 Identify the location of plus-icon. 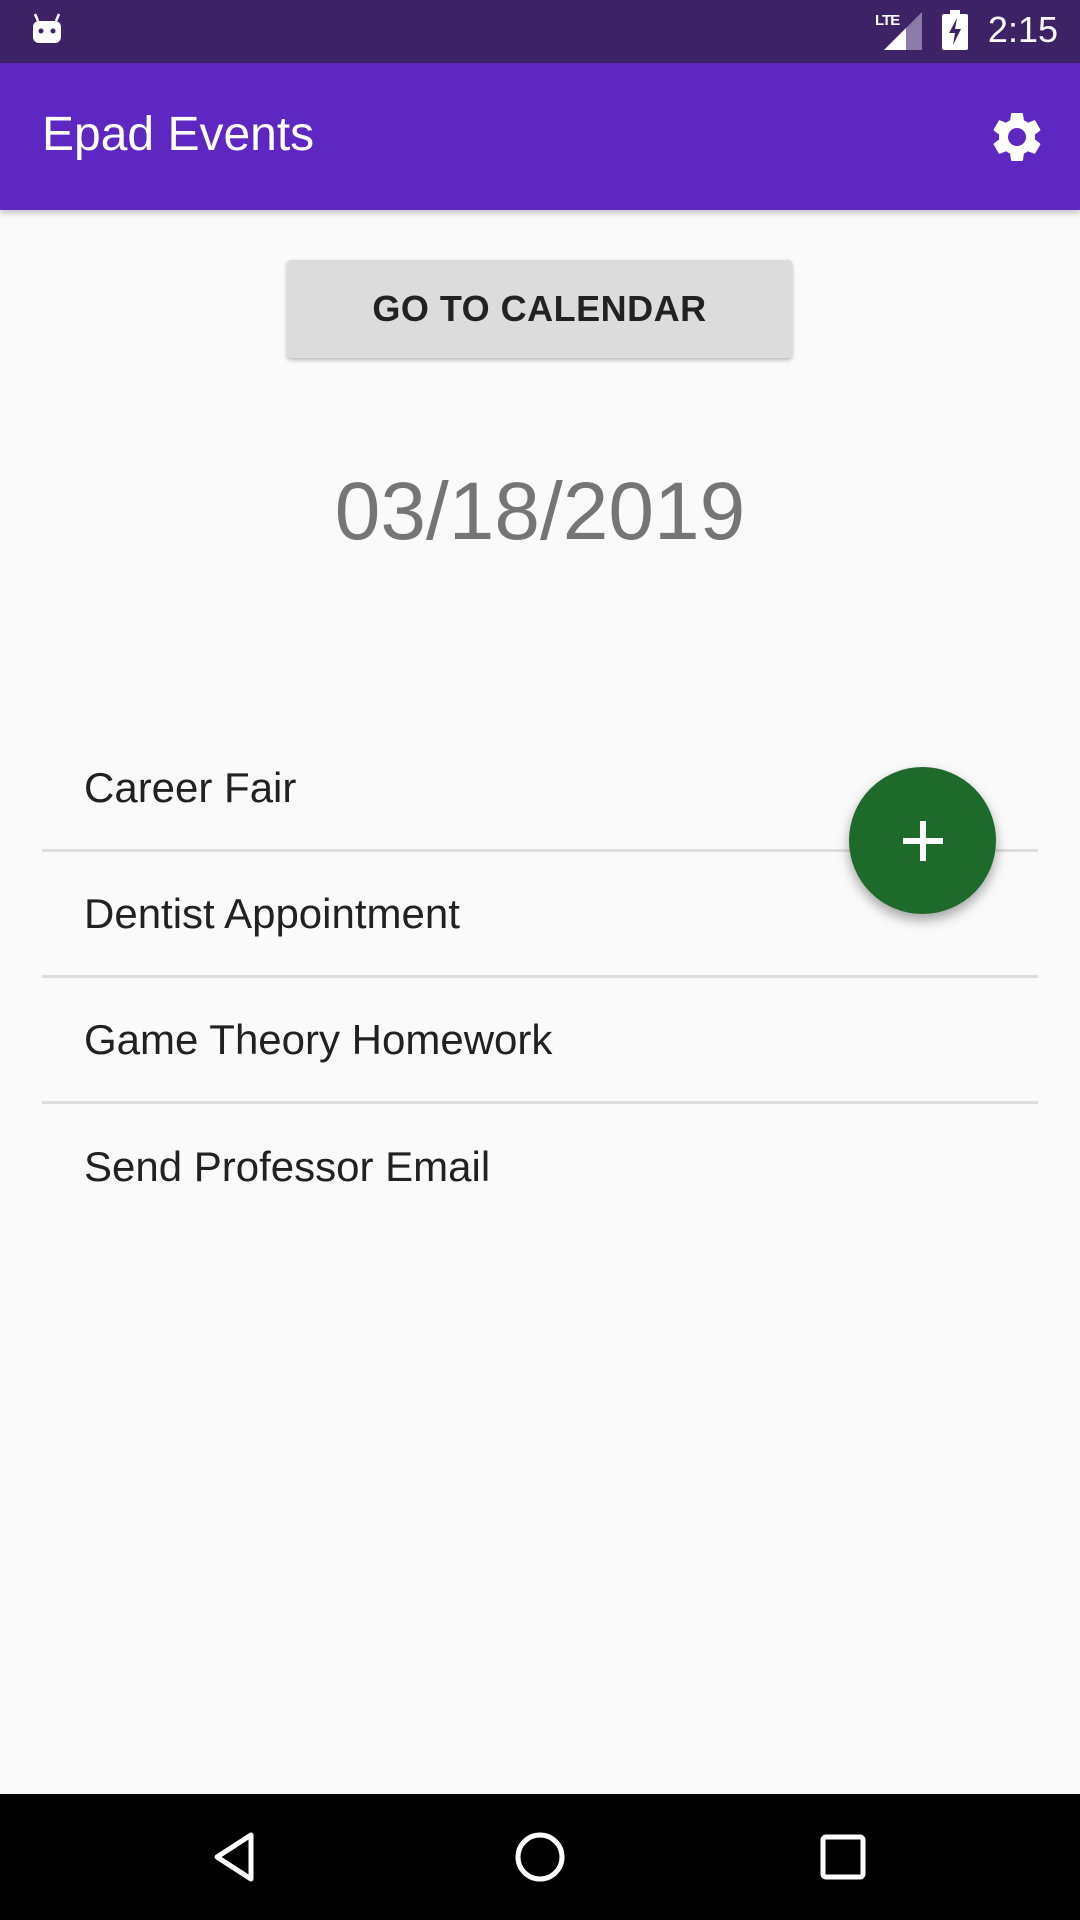
(922, 840).